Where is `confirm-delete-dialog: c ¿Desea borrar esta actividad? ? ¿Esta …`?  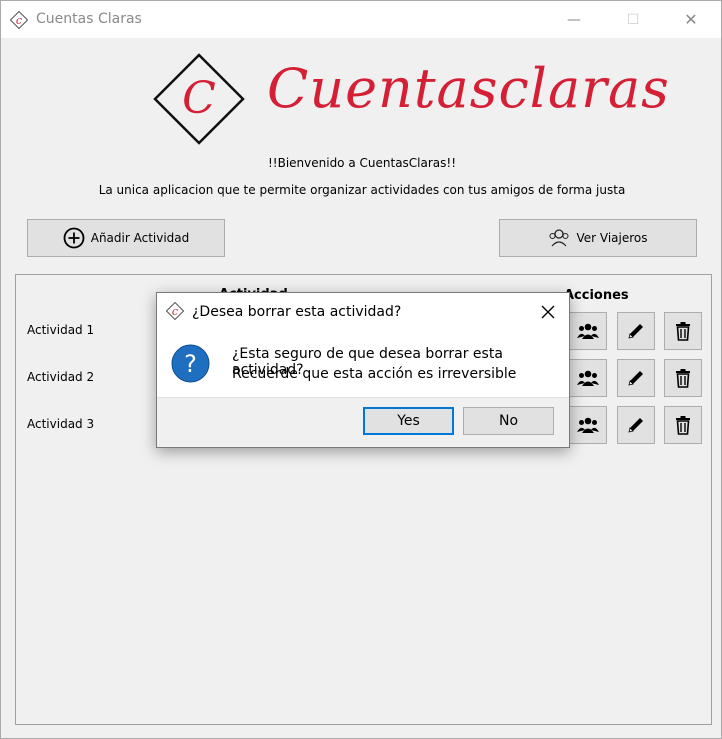
confirm-delete-dialog: c ¿Desea borrar esta actividad? ? ¿Esta … is located at coordinates (363, 370).